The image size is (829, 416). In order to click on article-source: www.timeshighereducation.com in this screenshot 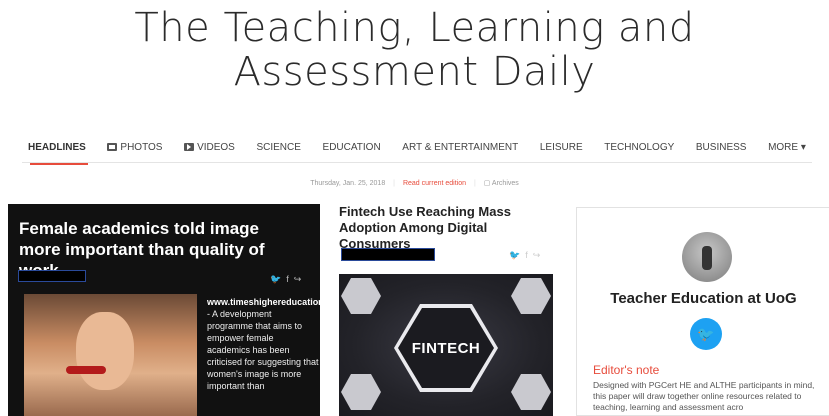, I will do `click(263, 302)`.